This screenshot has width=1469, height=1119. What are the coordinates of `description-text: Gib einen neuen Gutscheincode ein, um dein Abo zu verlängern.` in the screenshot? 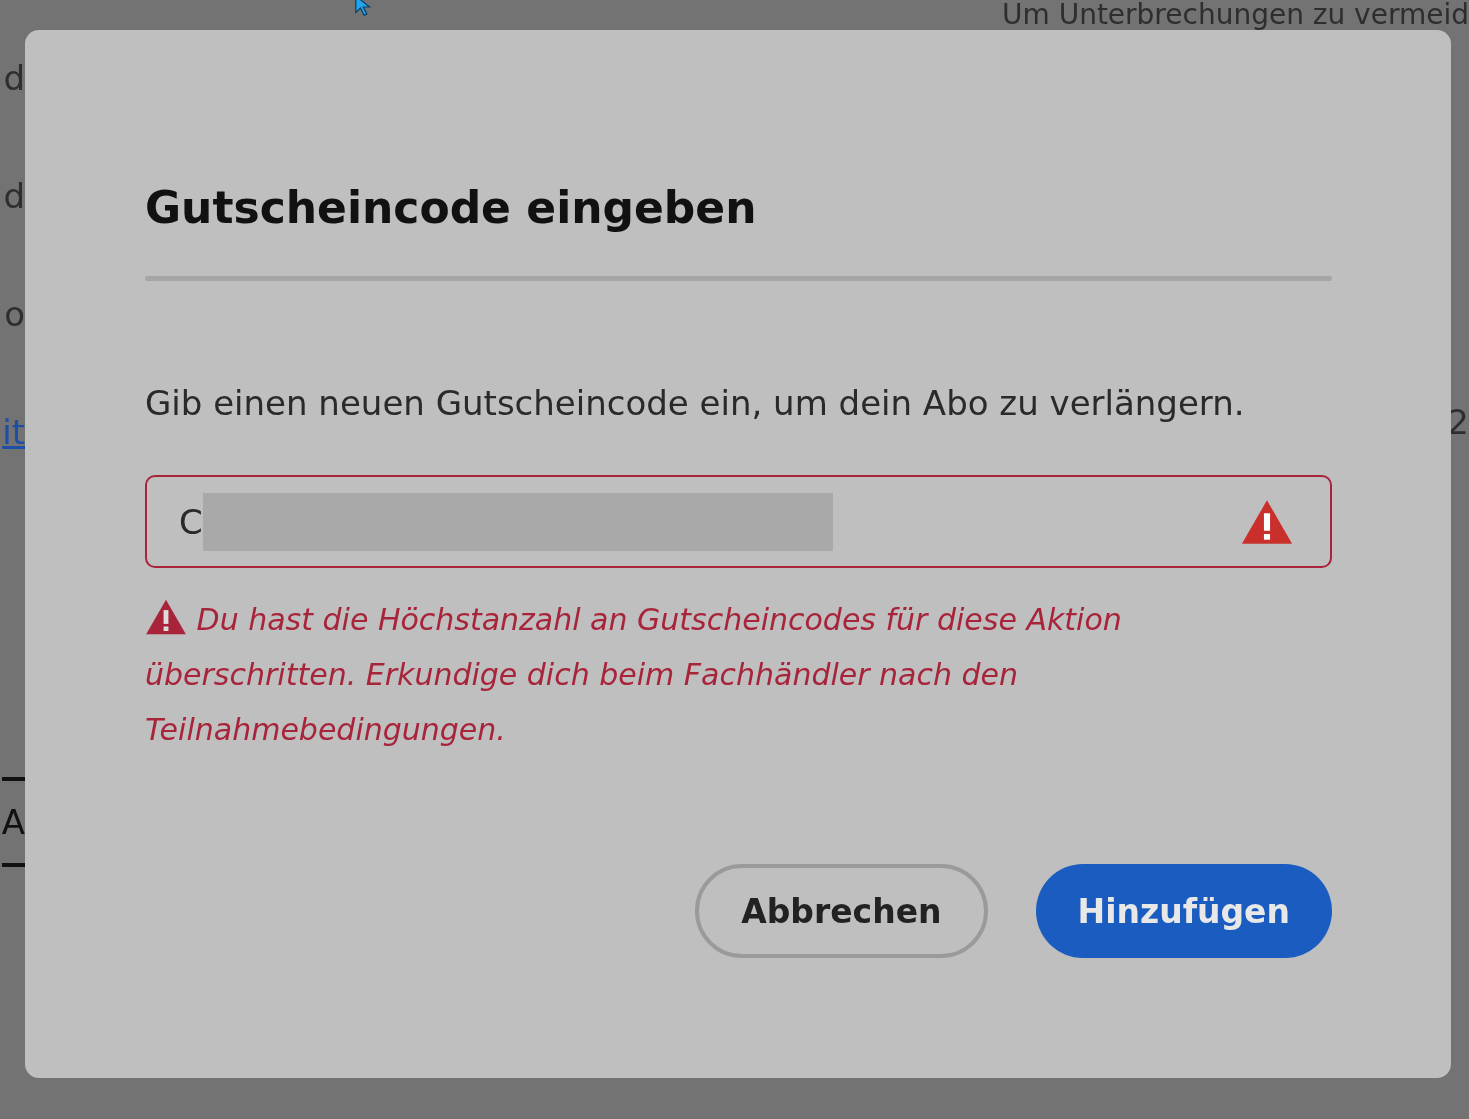 It's located at (695, 403).